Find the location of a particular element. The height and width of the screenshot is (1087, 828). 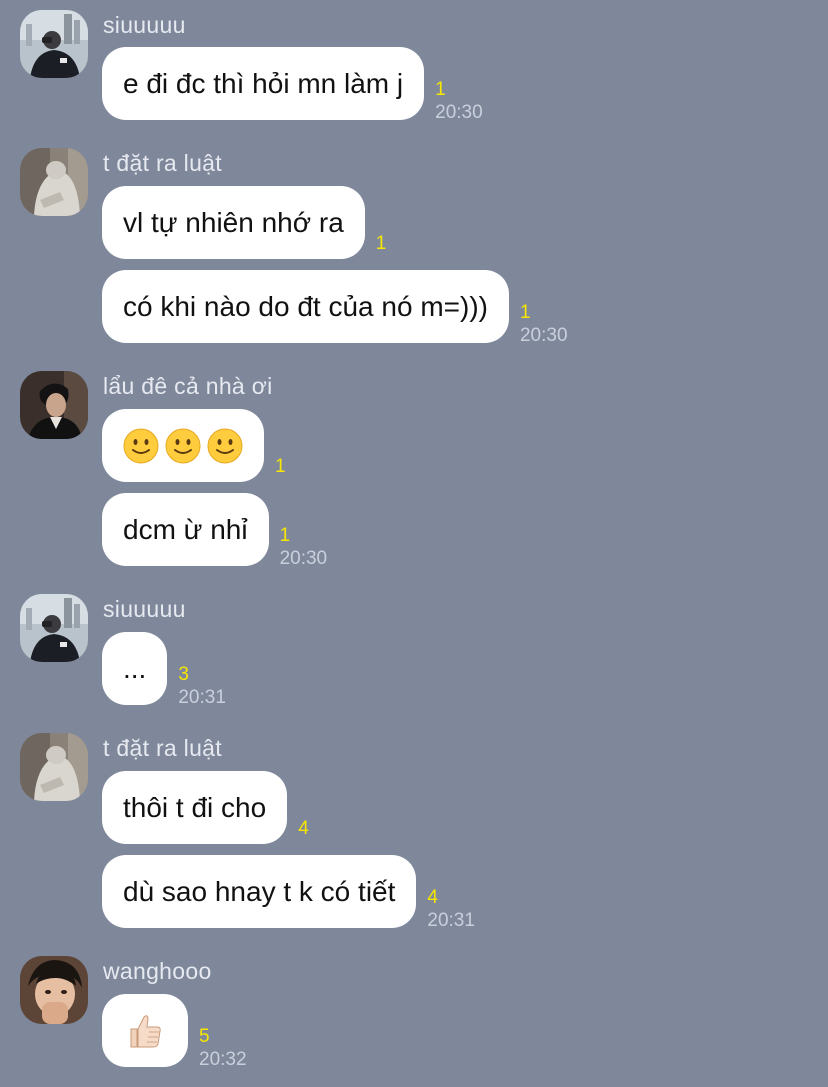

message-meta: 4 20:31 is located at coordinates (451, 909).